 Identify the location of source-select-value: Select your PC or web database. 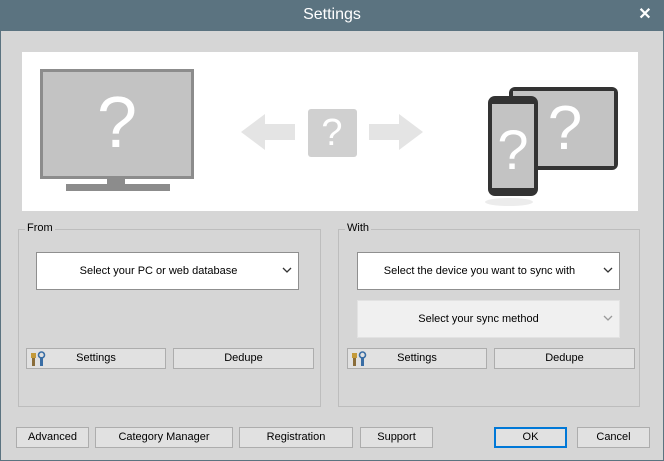
(158, 271).